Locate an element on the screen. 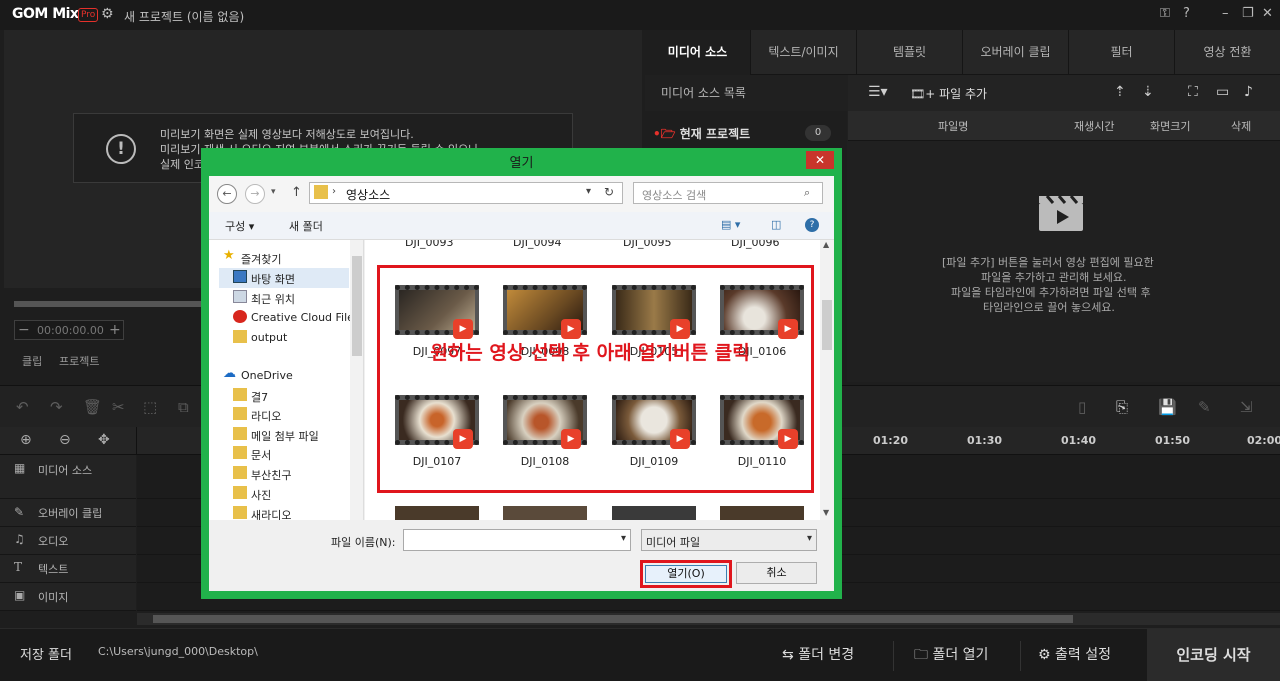  nav-output: output is located at coordinates (298, 338).